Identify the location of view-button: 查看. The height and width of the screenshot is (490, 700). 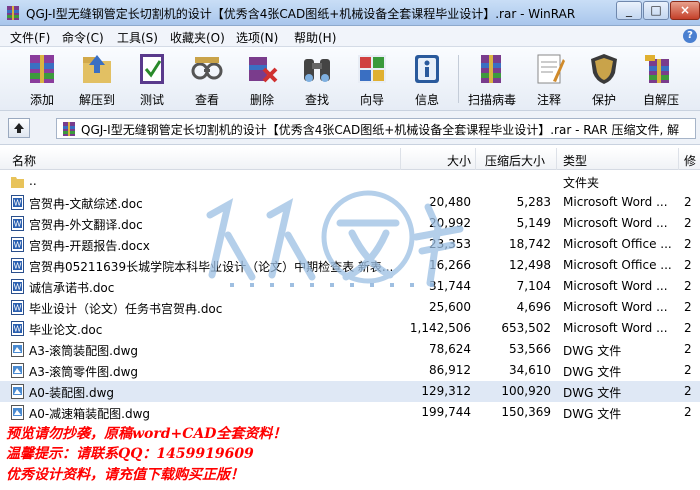
(207, 79).